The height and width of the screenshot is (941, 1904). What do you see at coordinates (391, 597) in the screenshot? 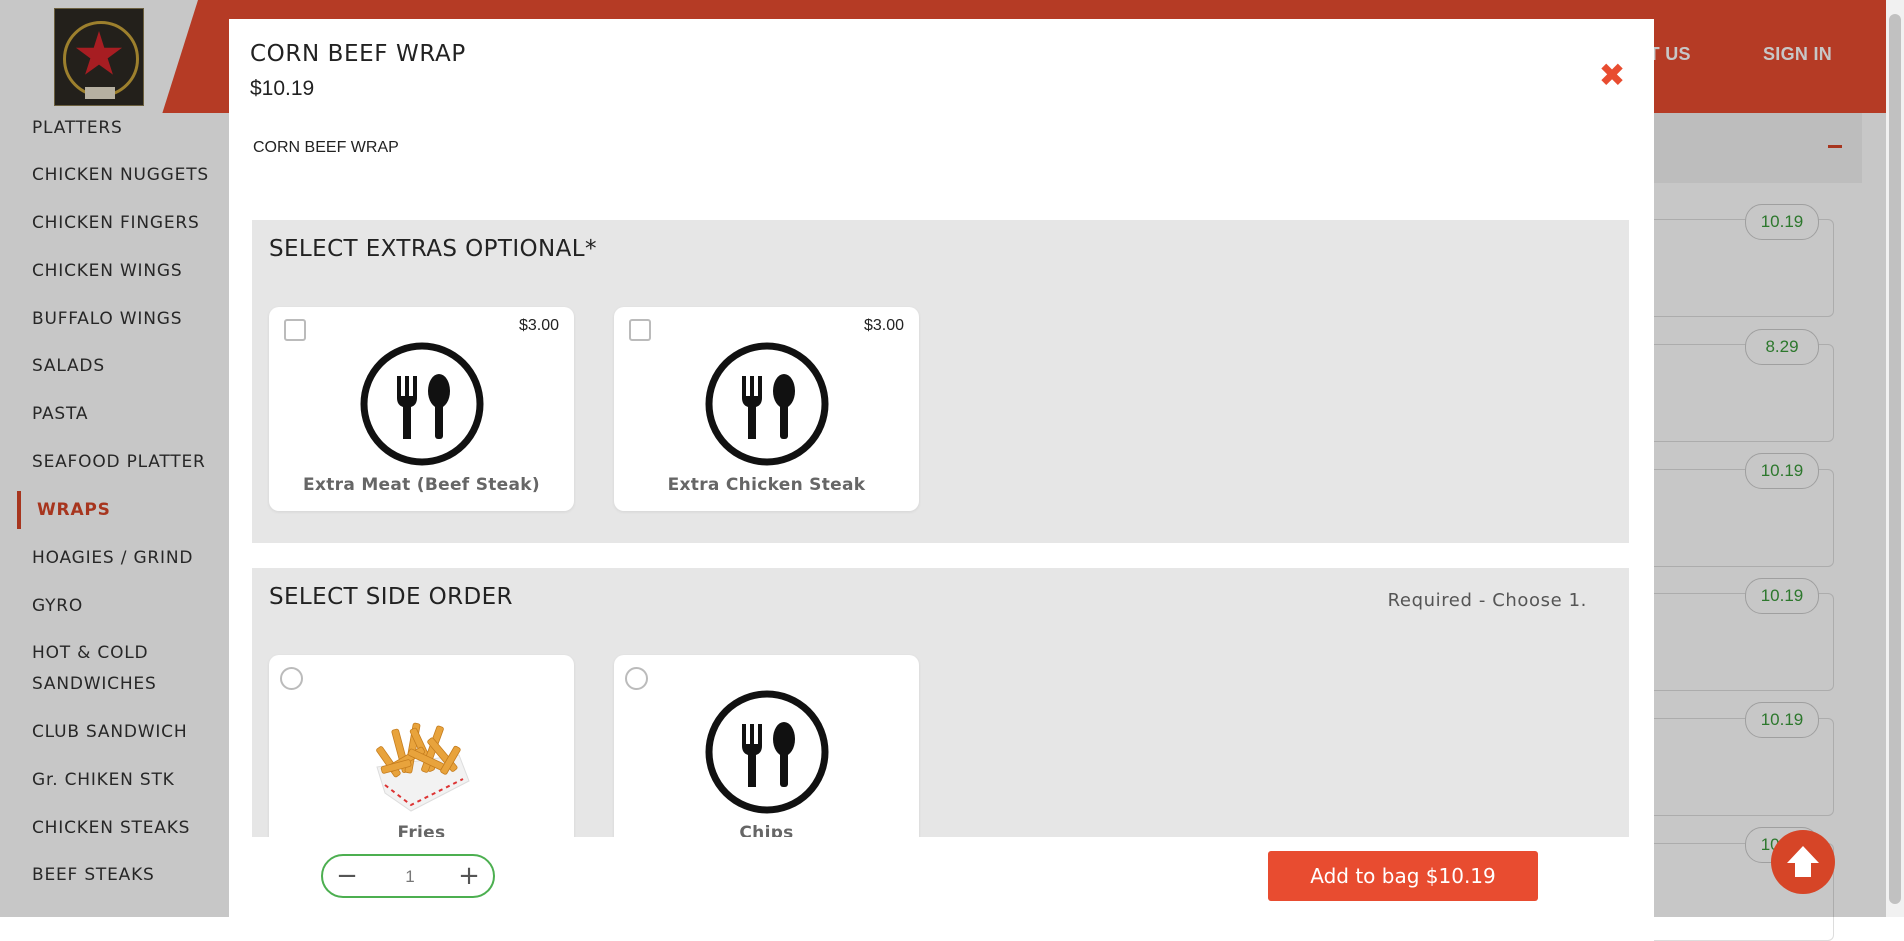
I see `section-title: SELECT SIDE ORDER` at bounding box center [391, 597].